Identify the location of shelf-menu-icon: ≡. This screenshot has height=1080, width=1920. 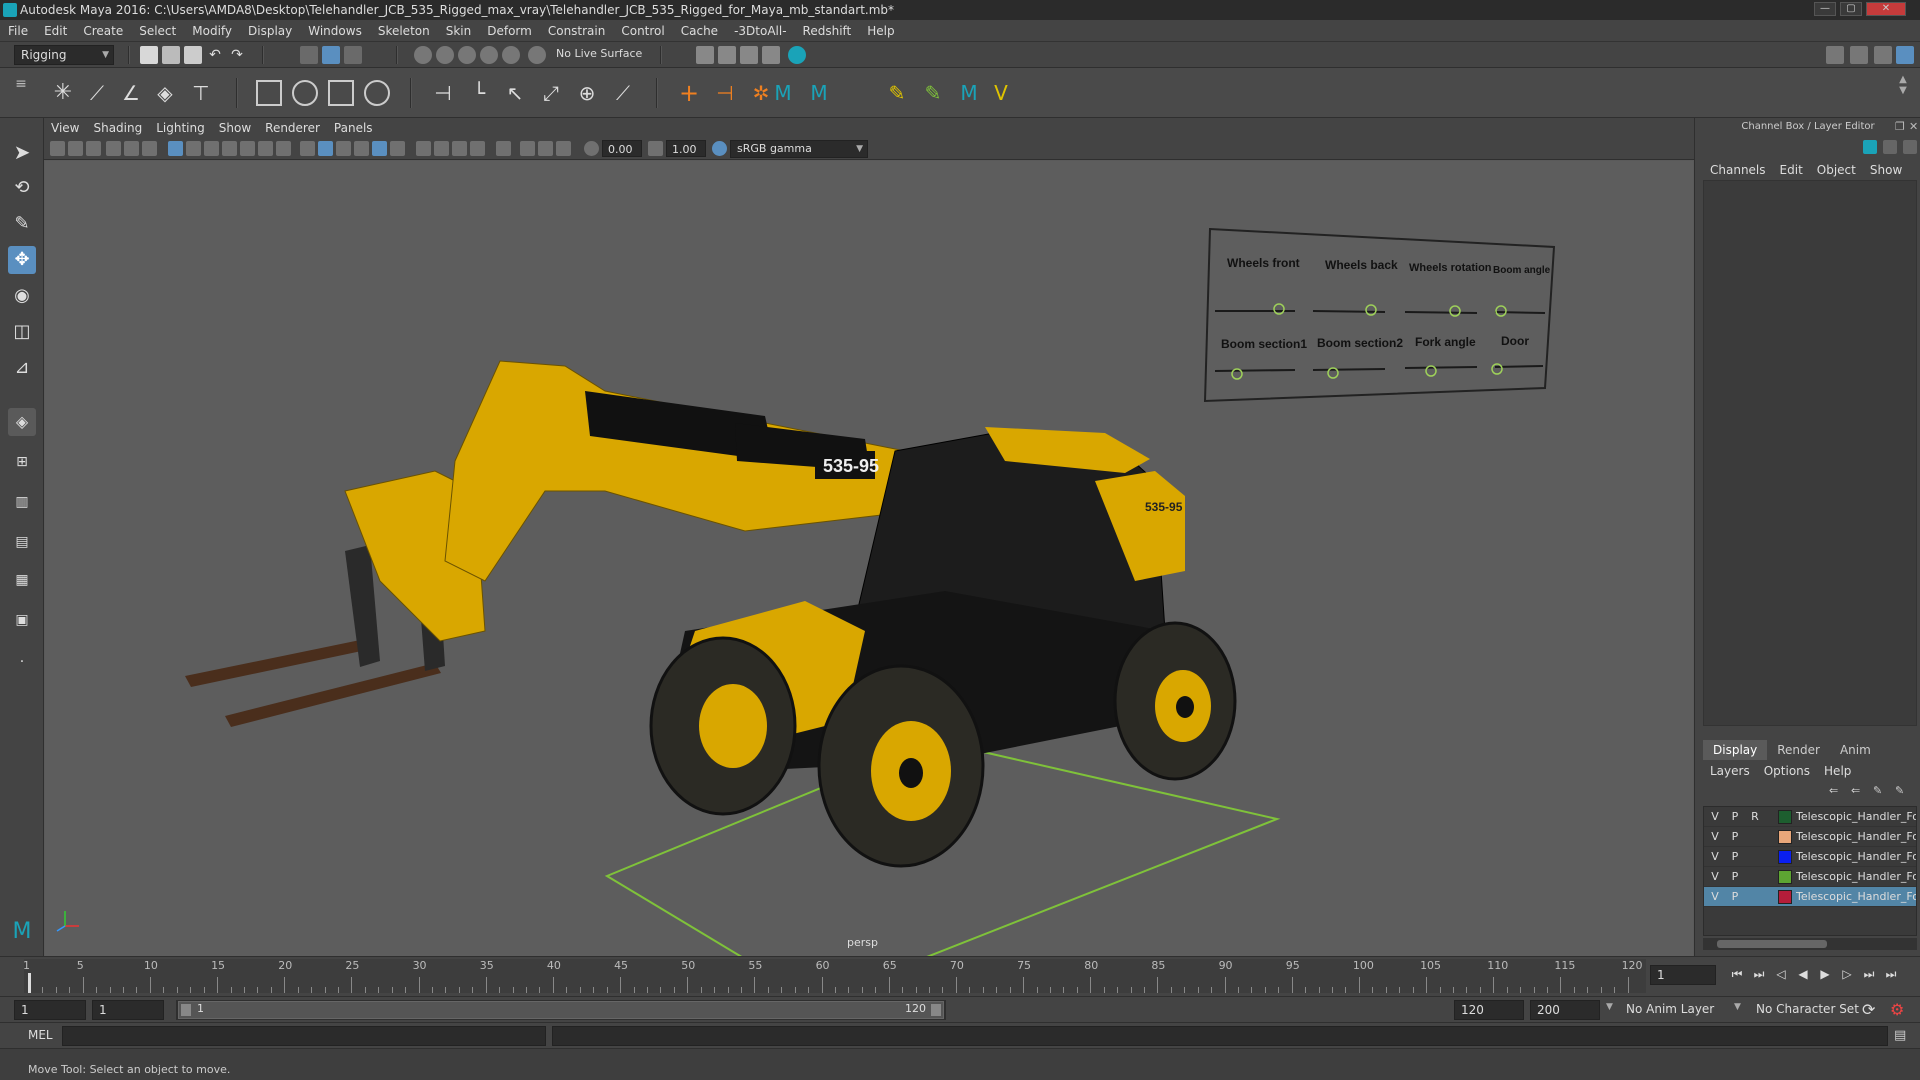
(21, 94).